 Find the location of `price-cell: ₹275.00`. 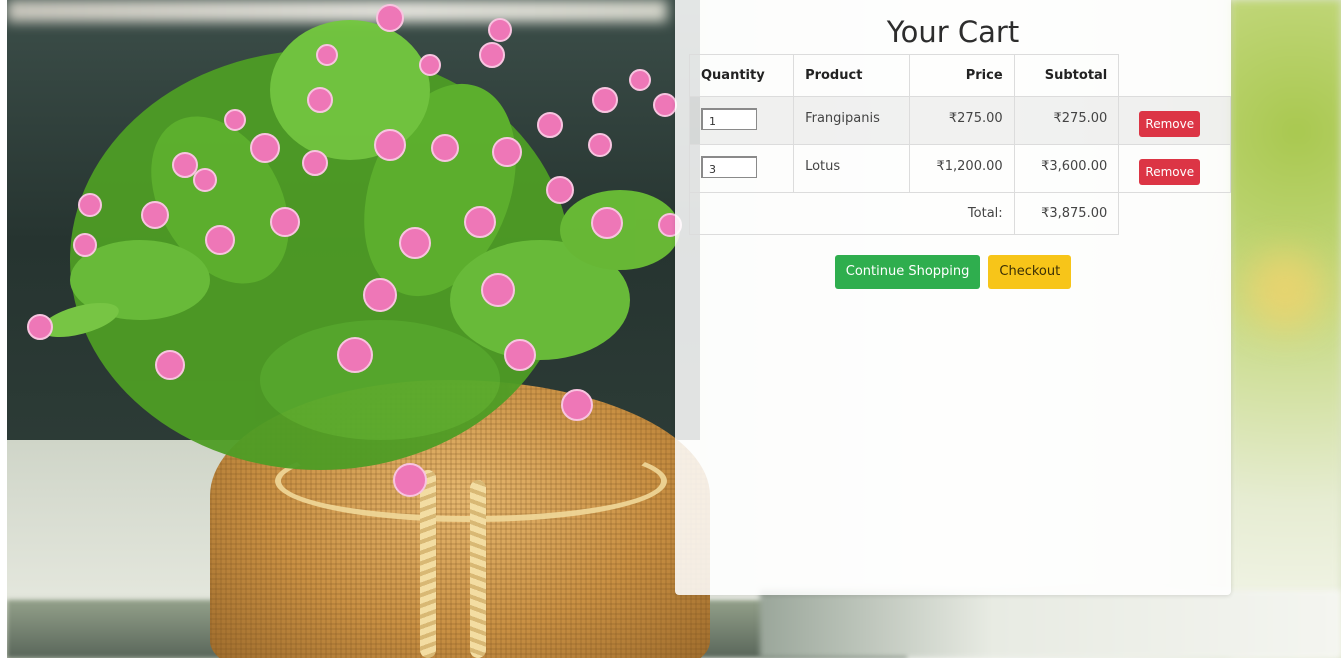

price-cell: ₹275.00 is located at coordinates (961, 120).